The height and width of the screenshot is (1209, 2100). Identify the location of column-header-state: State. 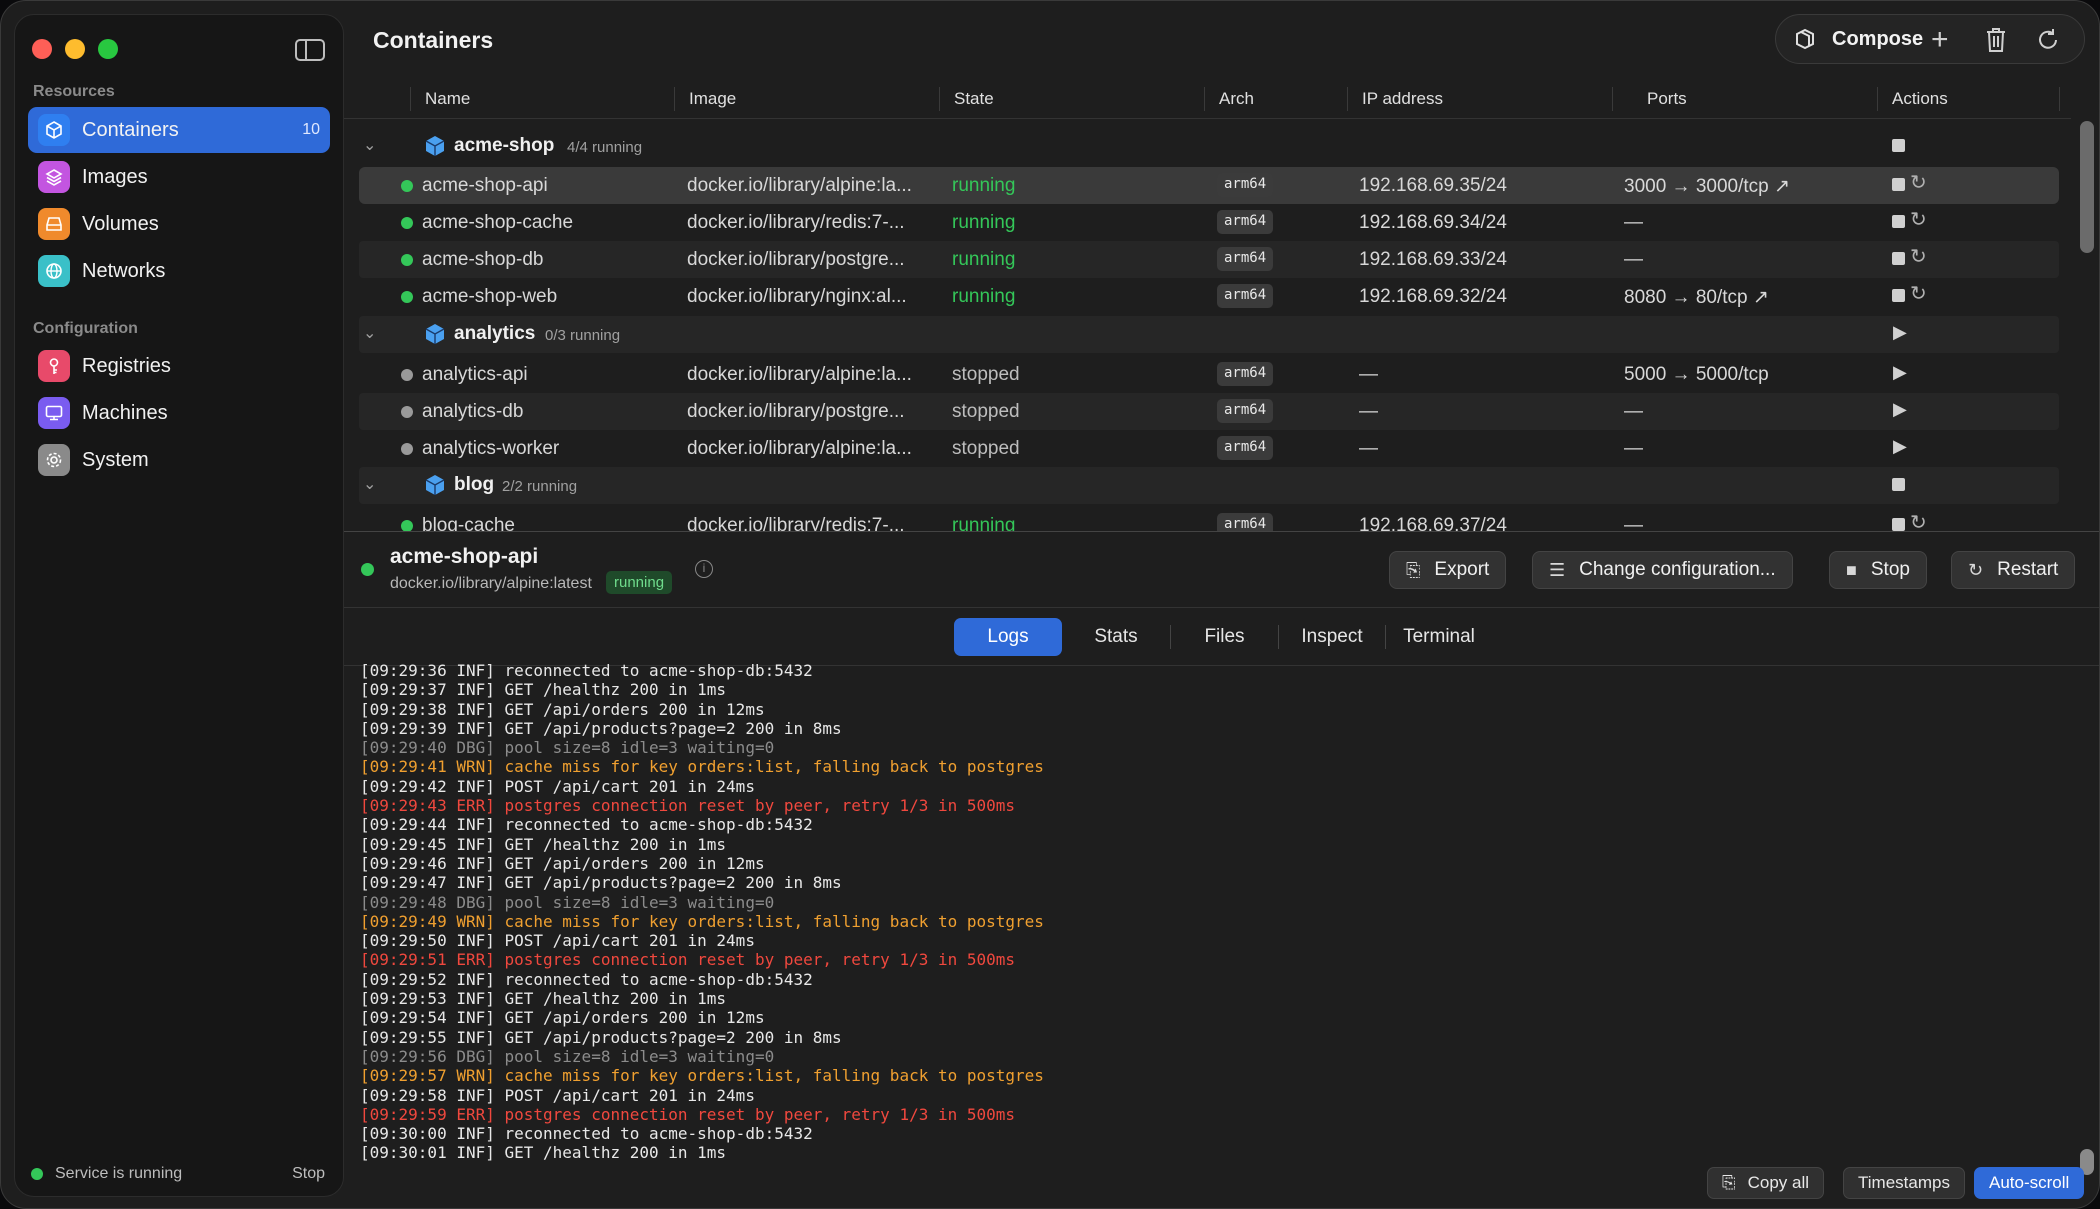
(974, 99).